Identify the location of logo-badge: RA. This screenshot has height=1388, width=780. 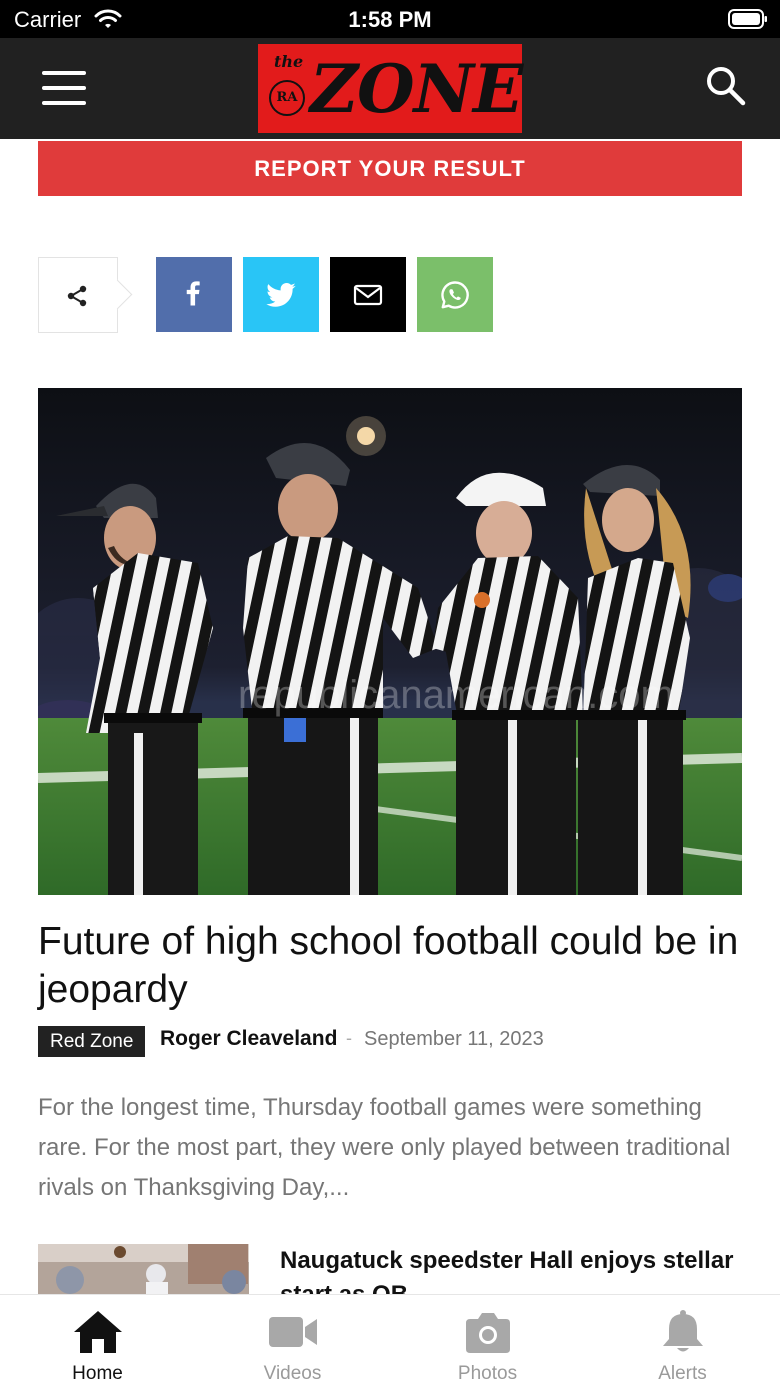
(287, 98).